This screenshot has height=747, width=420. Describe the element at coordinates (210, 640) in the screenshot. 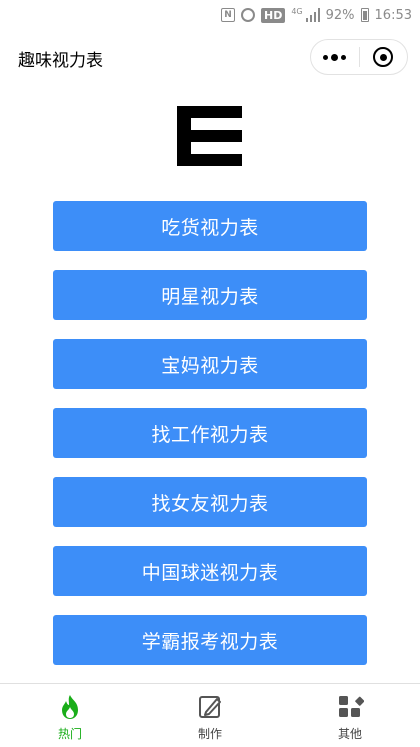

I see `top-student-chart-button: 学霸报考视力表` at that location.